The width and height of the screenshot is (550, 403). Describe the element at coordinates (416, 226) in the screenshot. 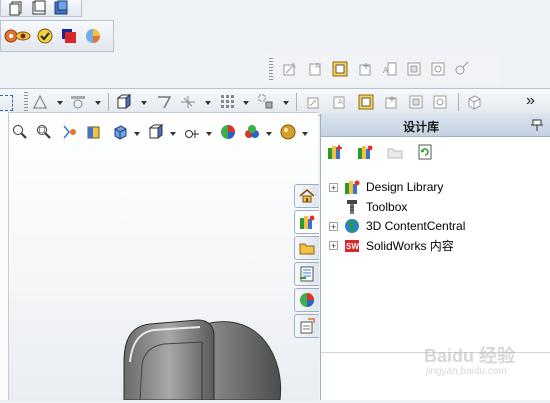

I see `tree-item-label: 3D ContentCentral` at that location.